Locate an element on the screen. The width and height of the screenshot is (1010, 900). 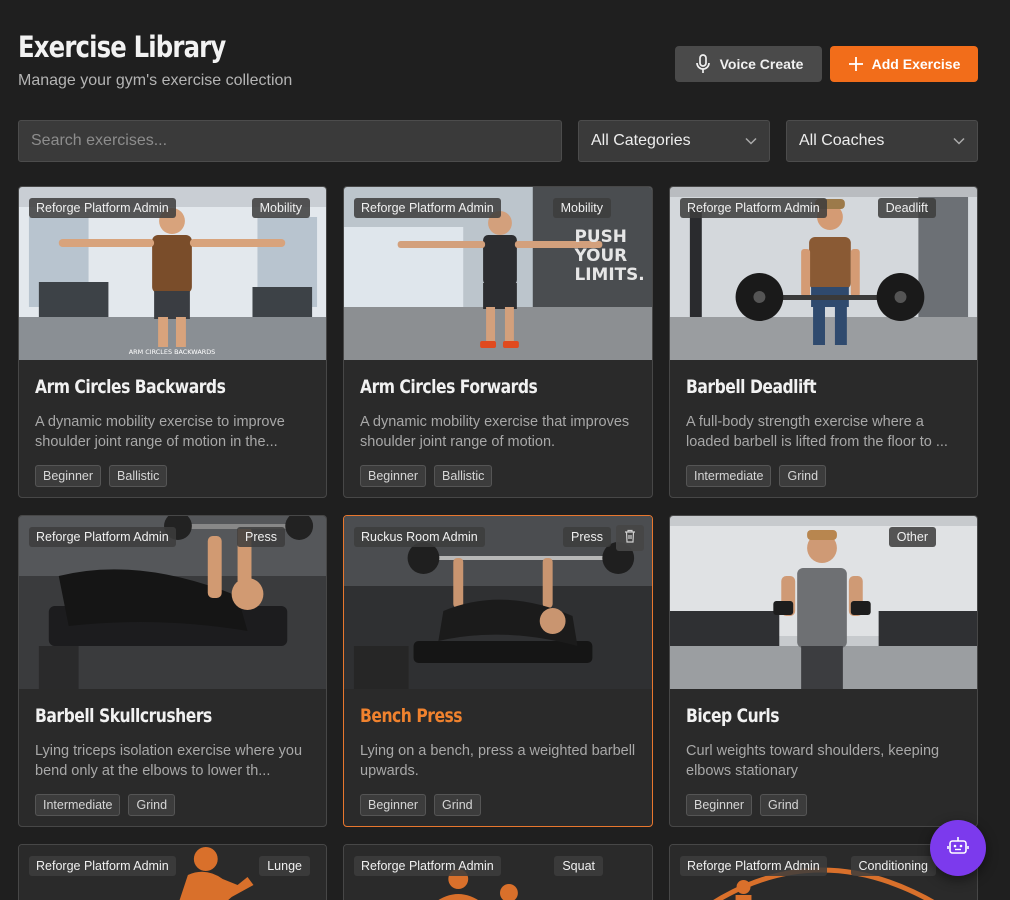
category-tag: Other is located at coordinates (912, 537).